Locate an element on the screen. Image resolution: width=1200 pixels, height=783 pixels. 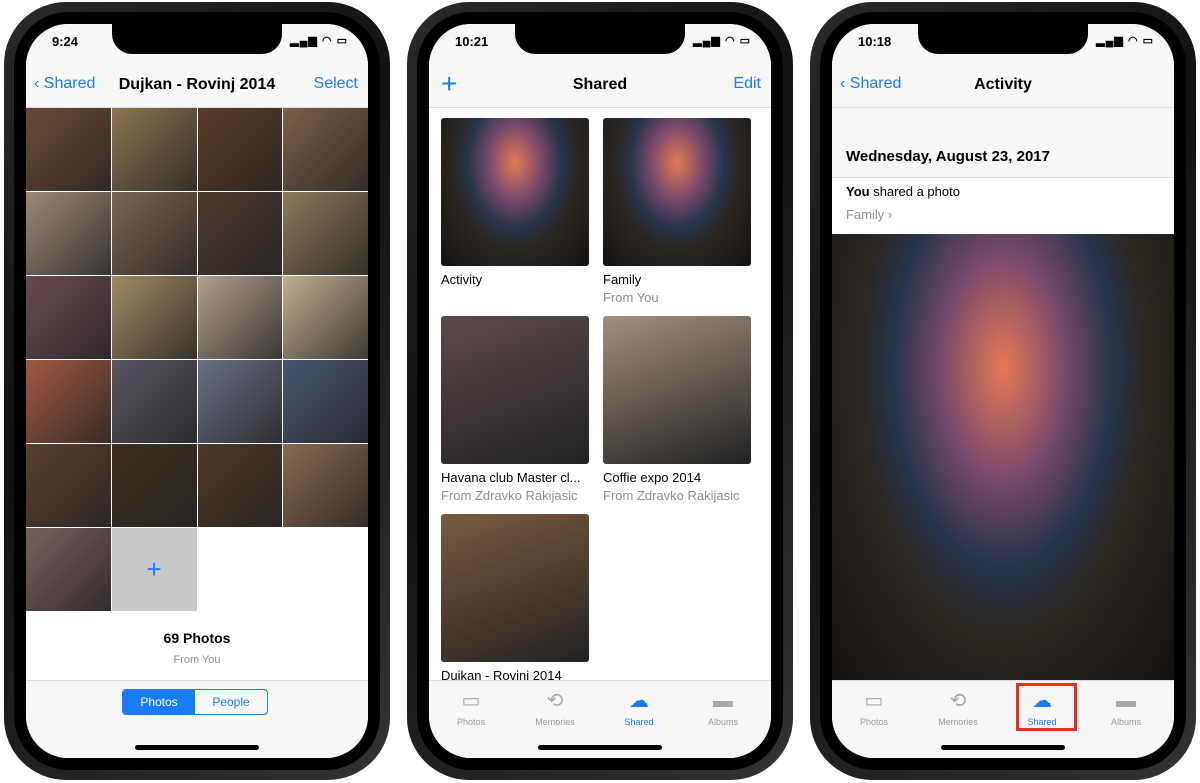
album-name: Activity is located at coordinates (462, 279).